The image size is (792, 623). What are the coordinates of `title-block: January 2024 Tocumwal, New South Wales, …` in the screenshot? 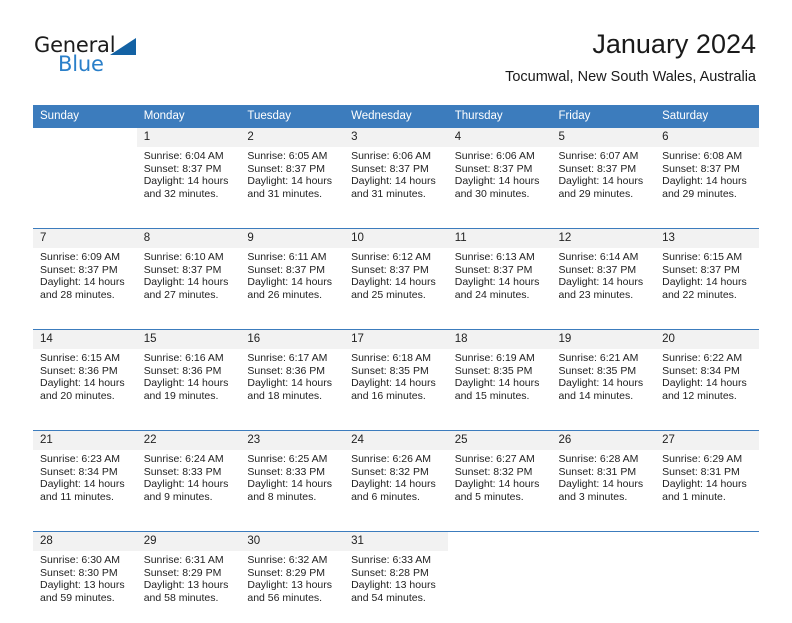 It's located at (630, 57).